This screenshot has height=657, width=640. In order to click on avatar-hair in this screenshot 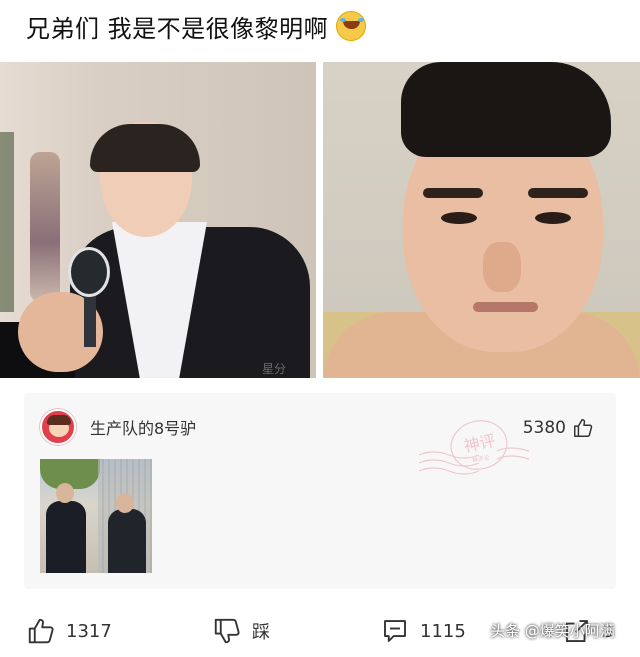, I will do `click(59, 420)`.